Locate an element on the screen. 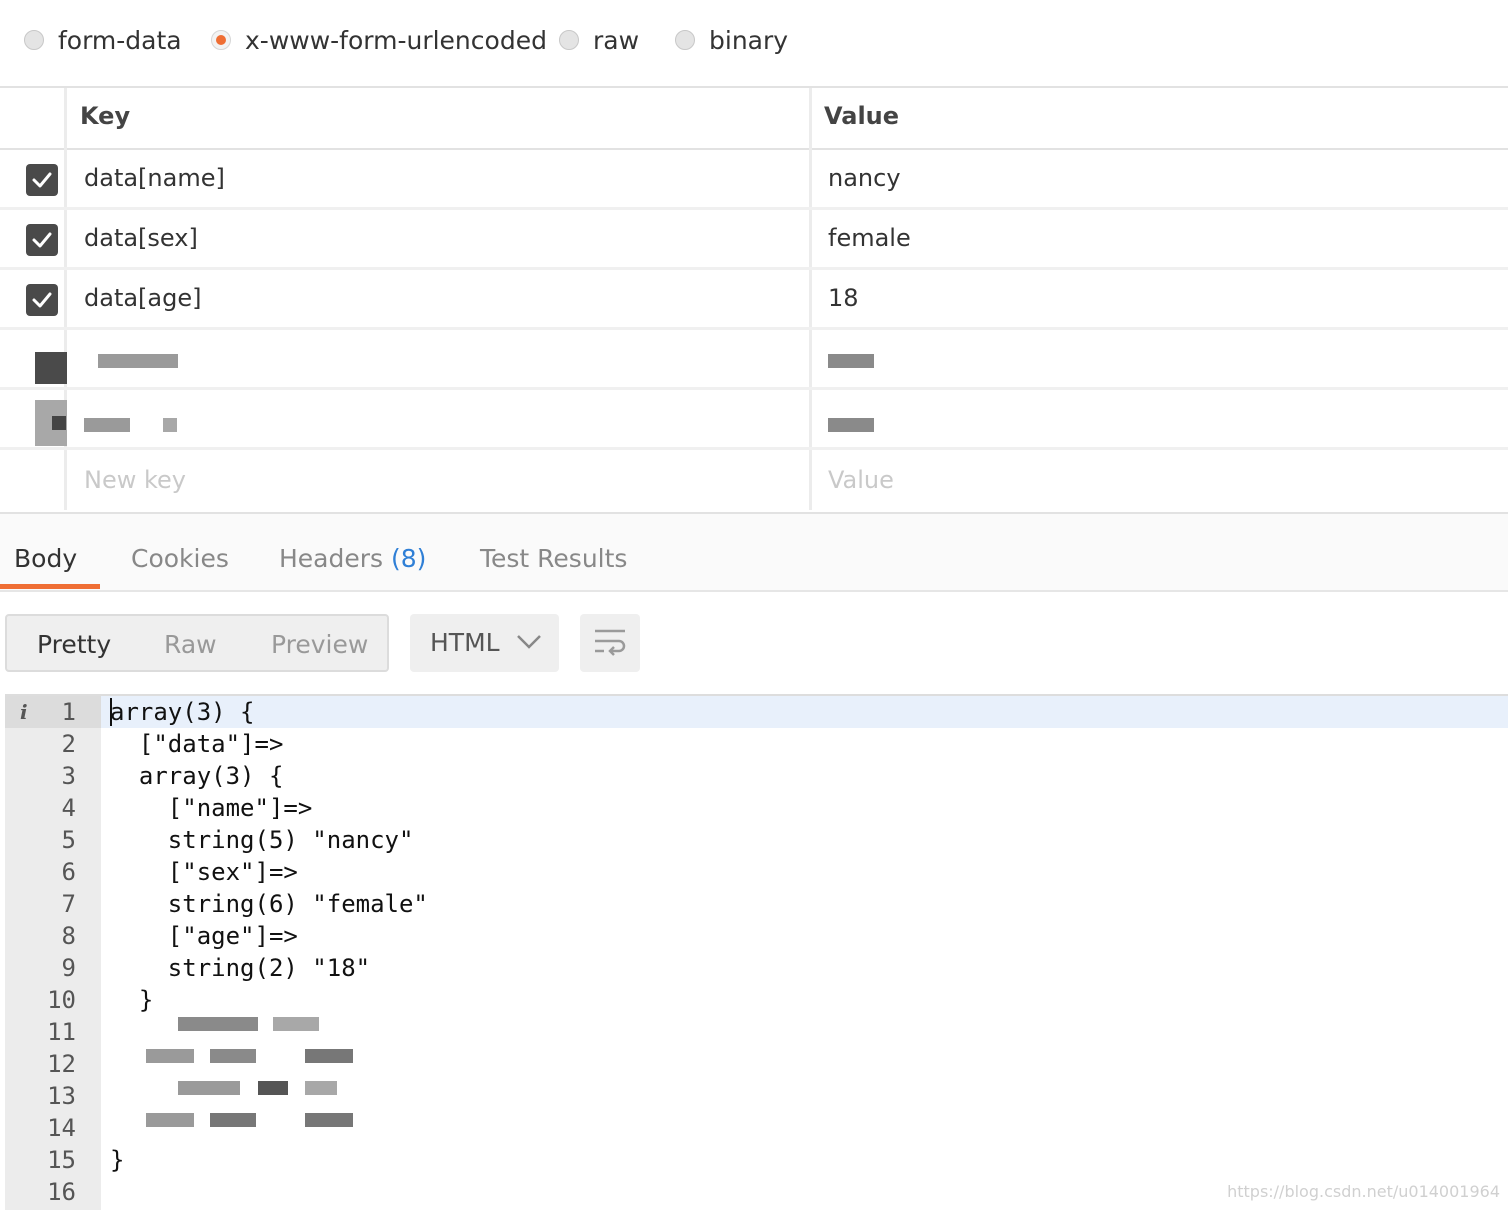  radio-label: form-data is located at coordinates (120, 40).